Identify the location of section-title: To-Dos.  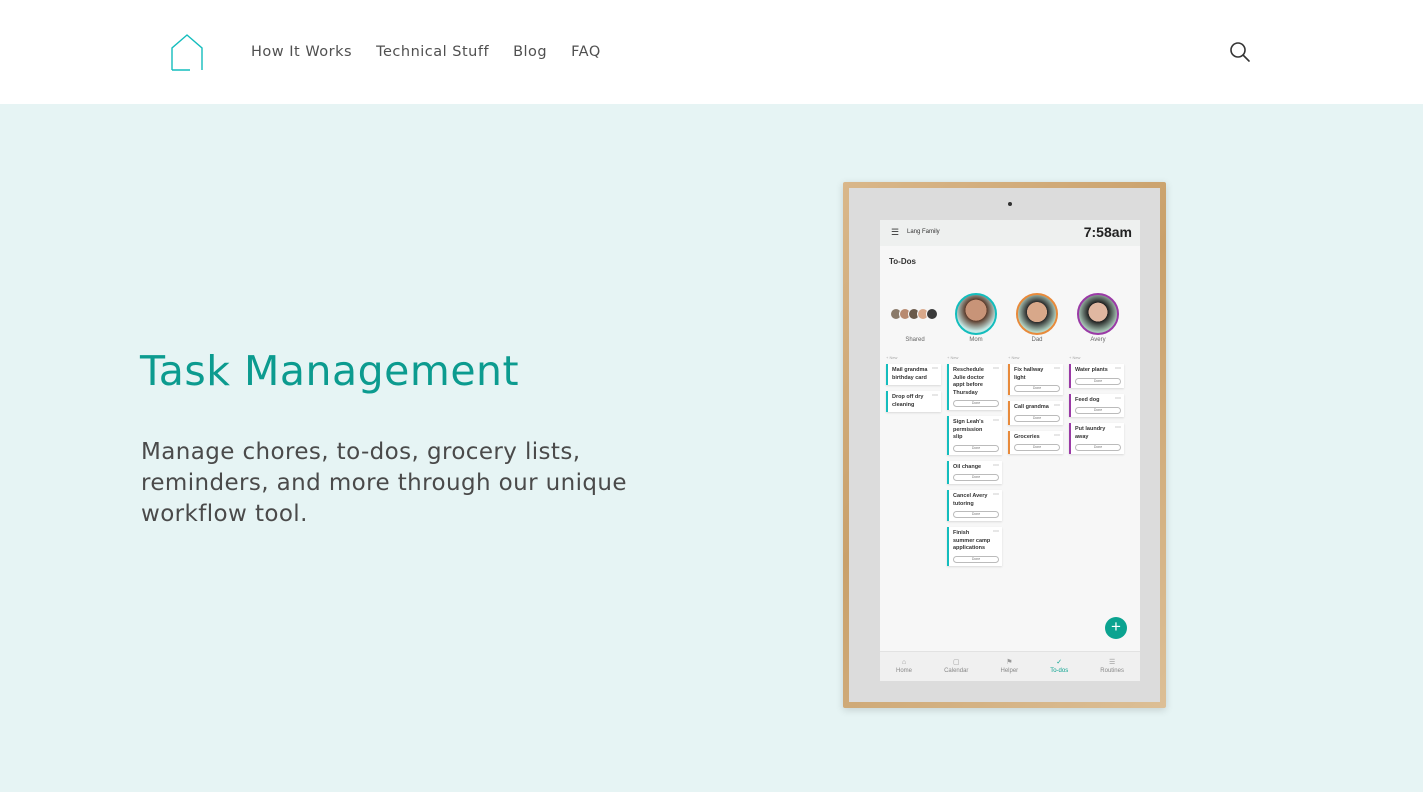
(902, 261).